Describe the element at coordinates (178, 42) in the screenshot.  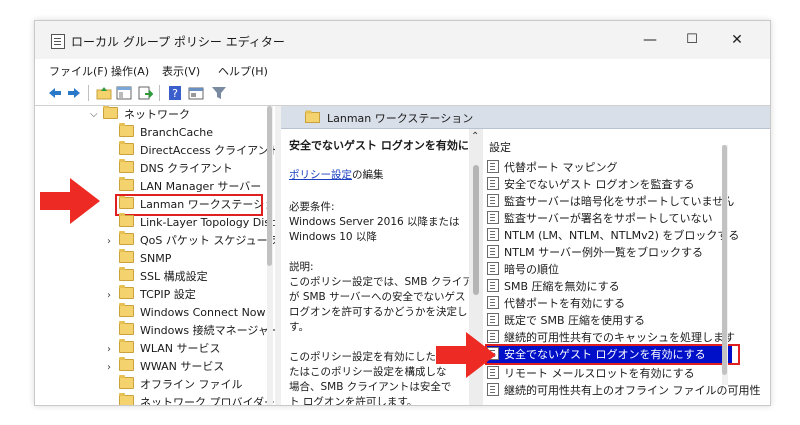
I see `window-title: ローカル グループ ポリシー エディター` at that location.